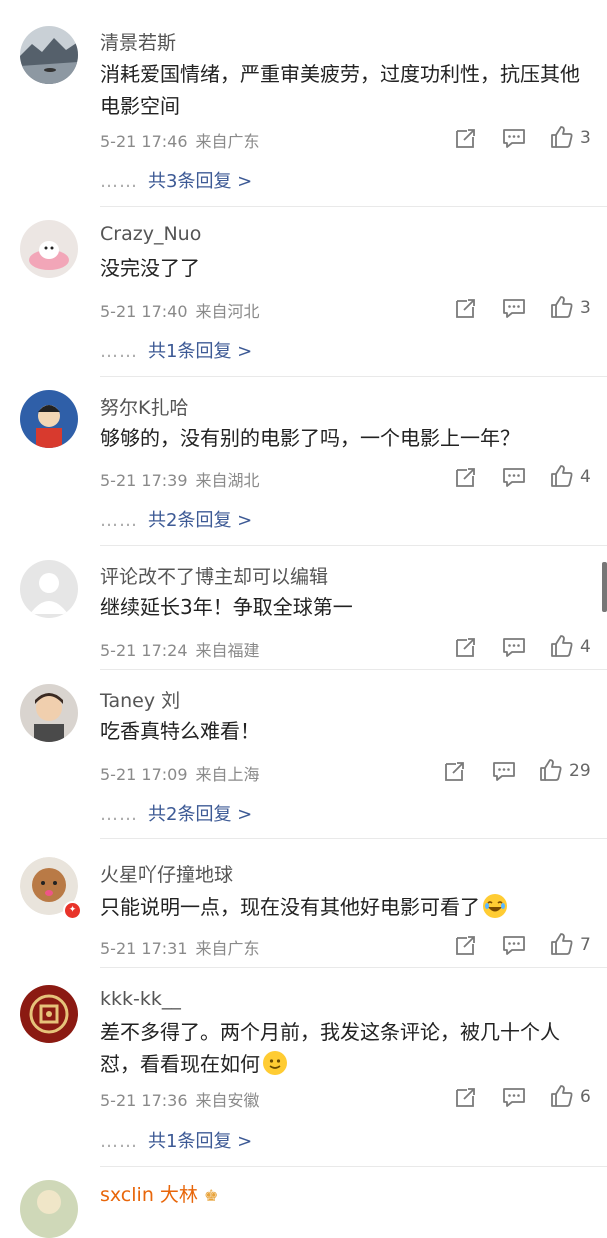  I want to click on comment-location: 来自安徽, so click(227, 1100).